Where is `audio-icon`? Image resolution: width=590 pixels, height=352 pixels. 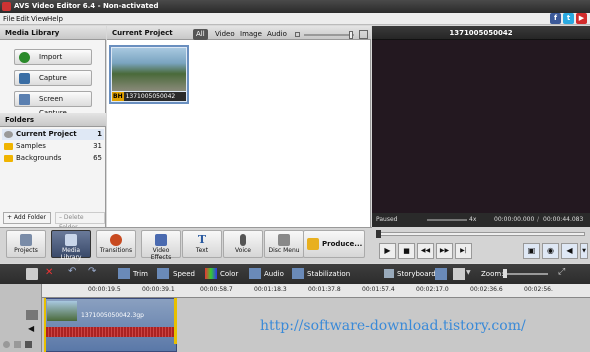 audio-icon is located at coordinates (255, 273).